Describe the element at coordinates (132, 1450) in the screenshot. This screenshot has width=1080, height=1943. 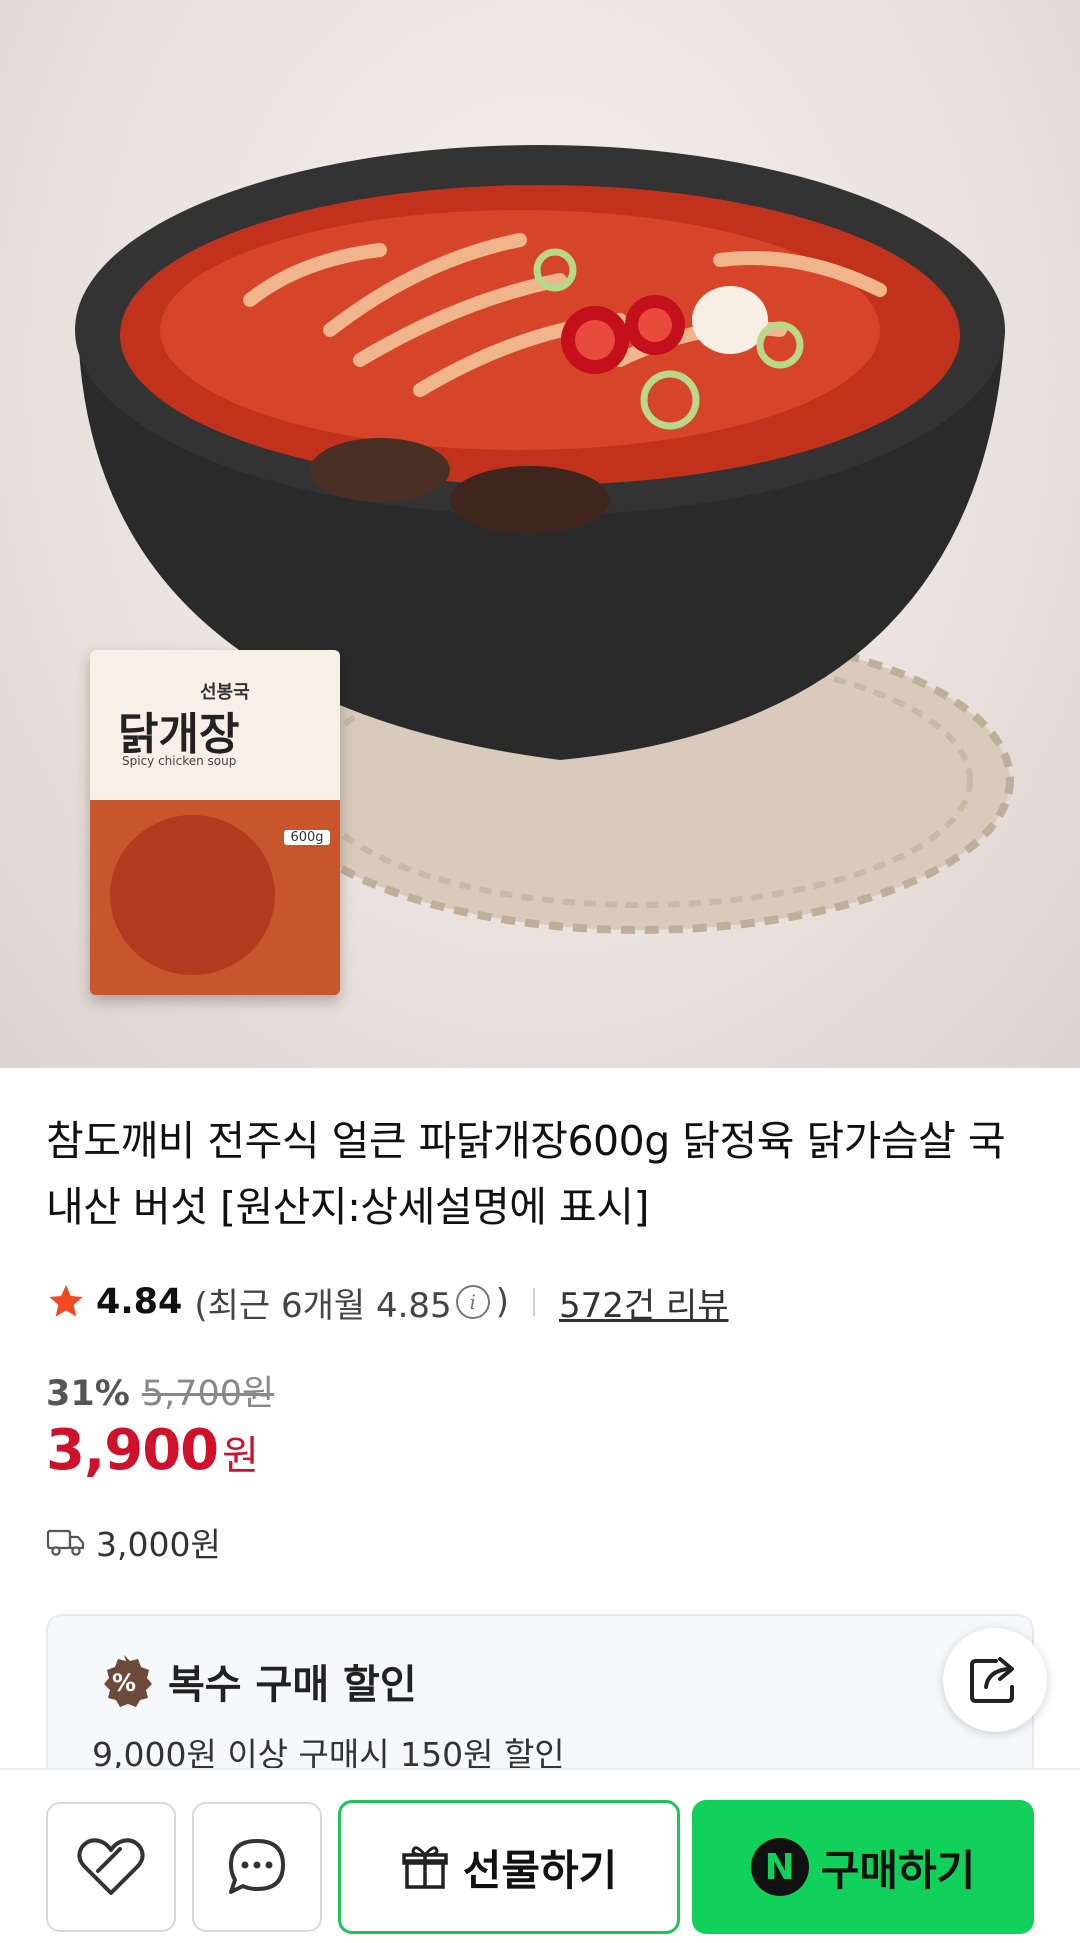
I see `sale-price: 3,900` at that location.